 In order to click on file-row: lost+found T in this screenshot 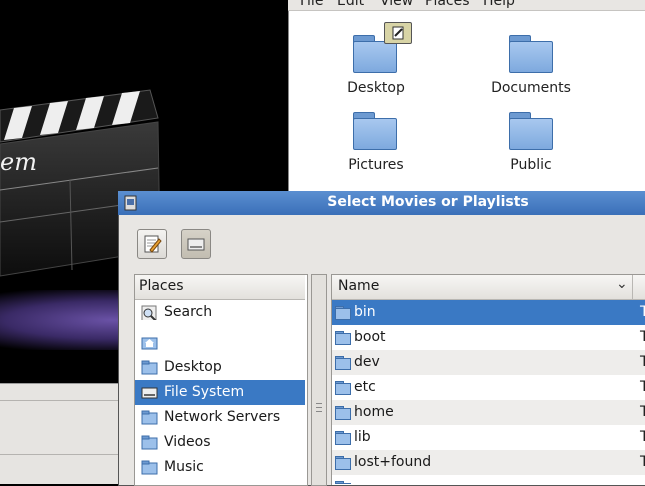, I will do `click(488, 462)`.